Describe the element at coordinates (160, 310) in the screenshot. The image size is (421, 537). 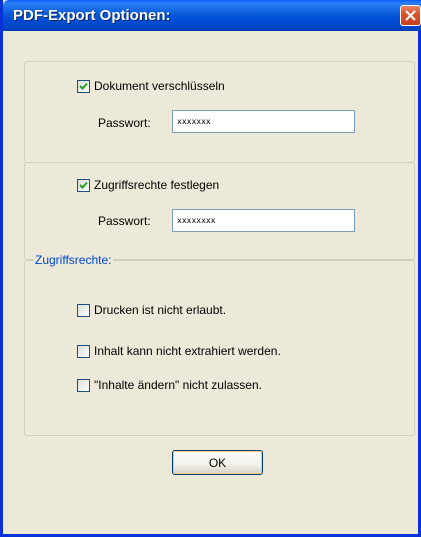
I see `no-printing-label: Drucken ist nicht erlaubt.` at that location.